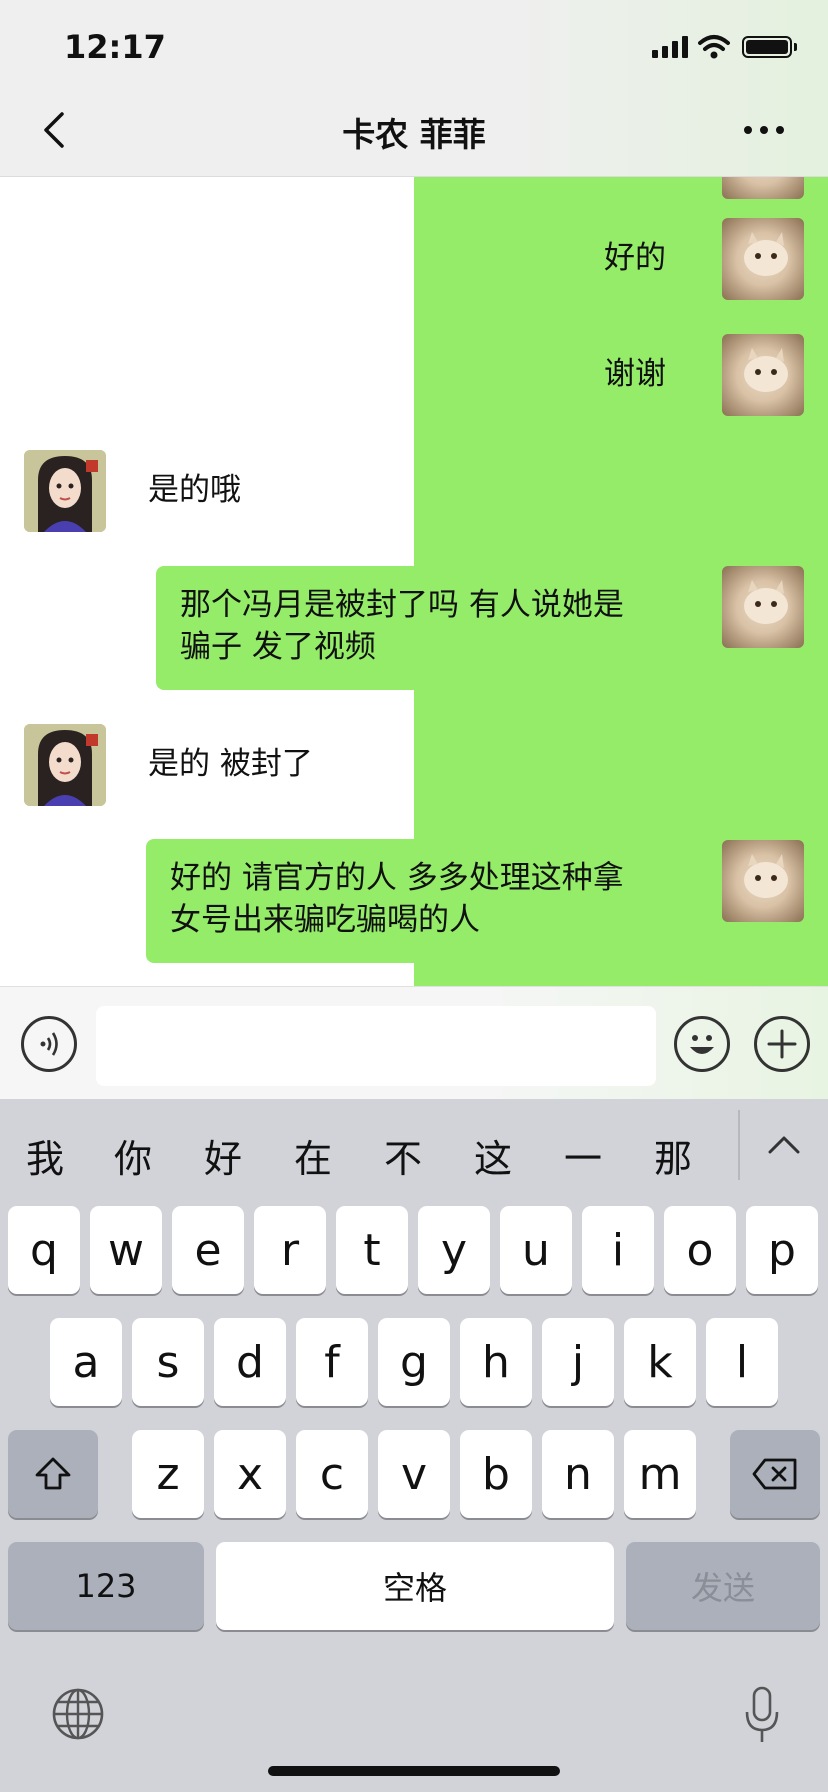 This screenshot has height=1792, width=828. Describe the element at coordinates (397, 878) in the screenshot. I see `message-line: 好的 请官方的人 多多处理这种拿` at that location.